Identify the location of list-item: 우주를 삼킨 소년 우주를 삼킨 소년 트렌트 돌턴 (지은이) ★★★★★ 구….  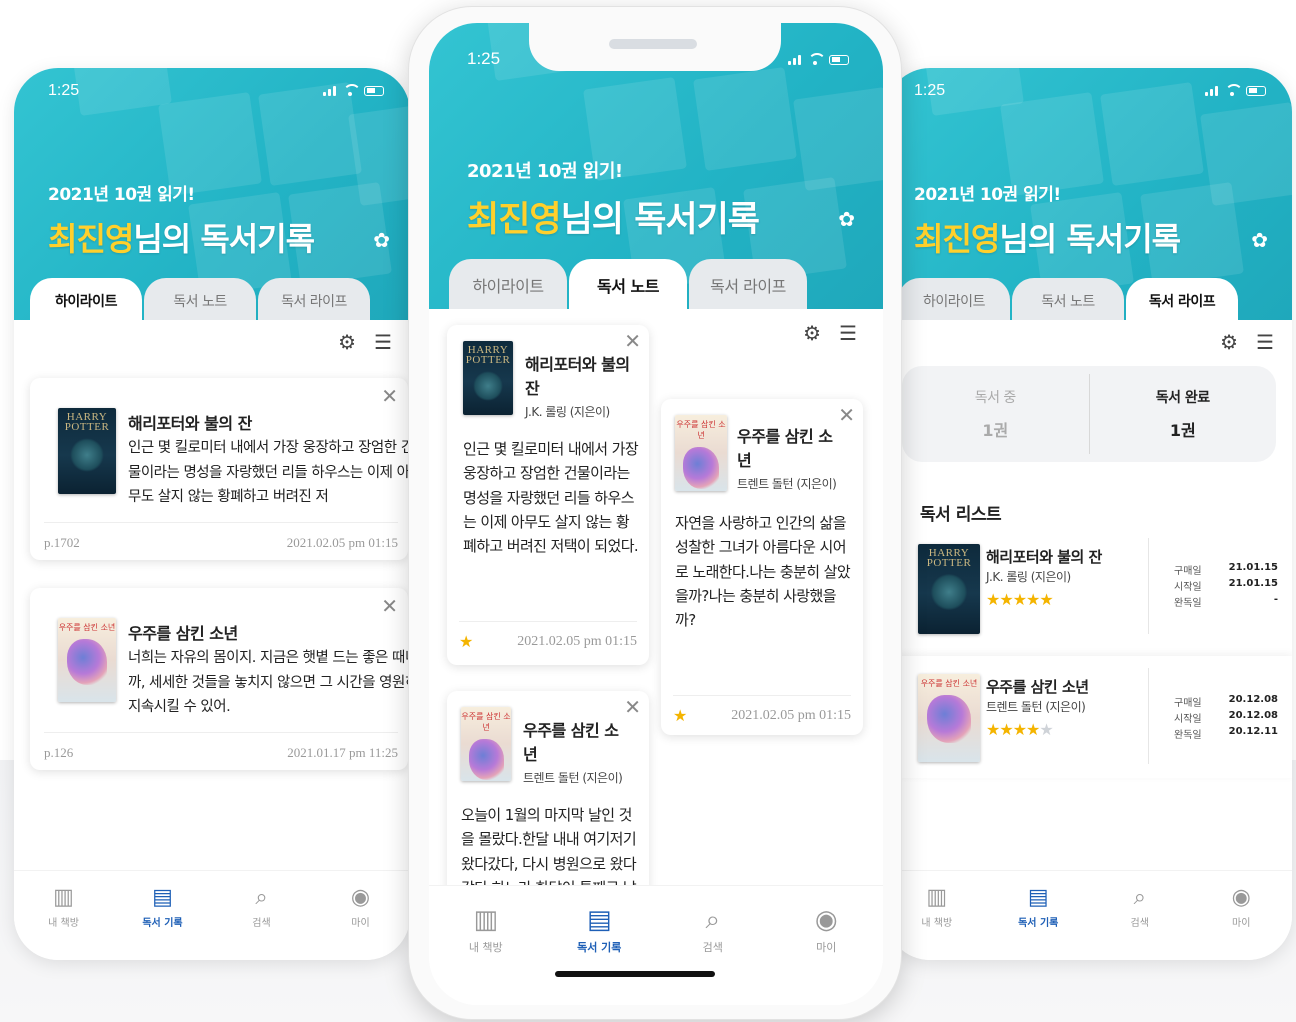
(1089, 717).